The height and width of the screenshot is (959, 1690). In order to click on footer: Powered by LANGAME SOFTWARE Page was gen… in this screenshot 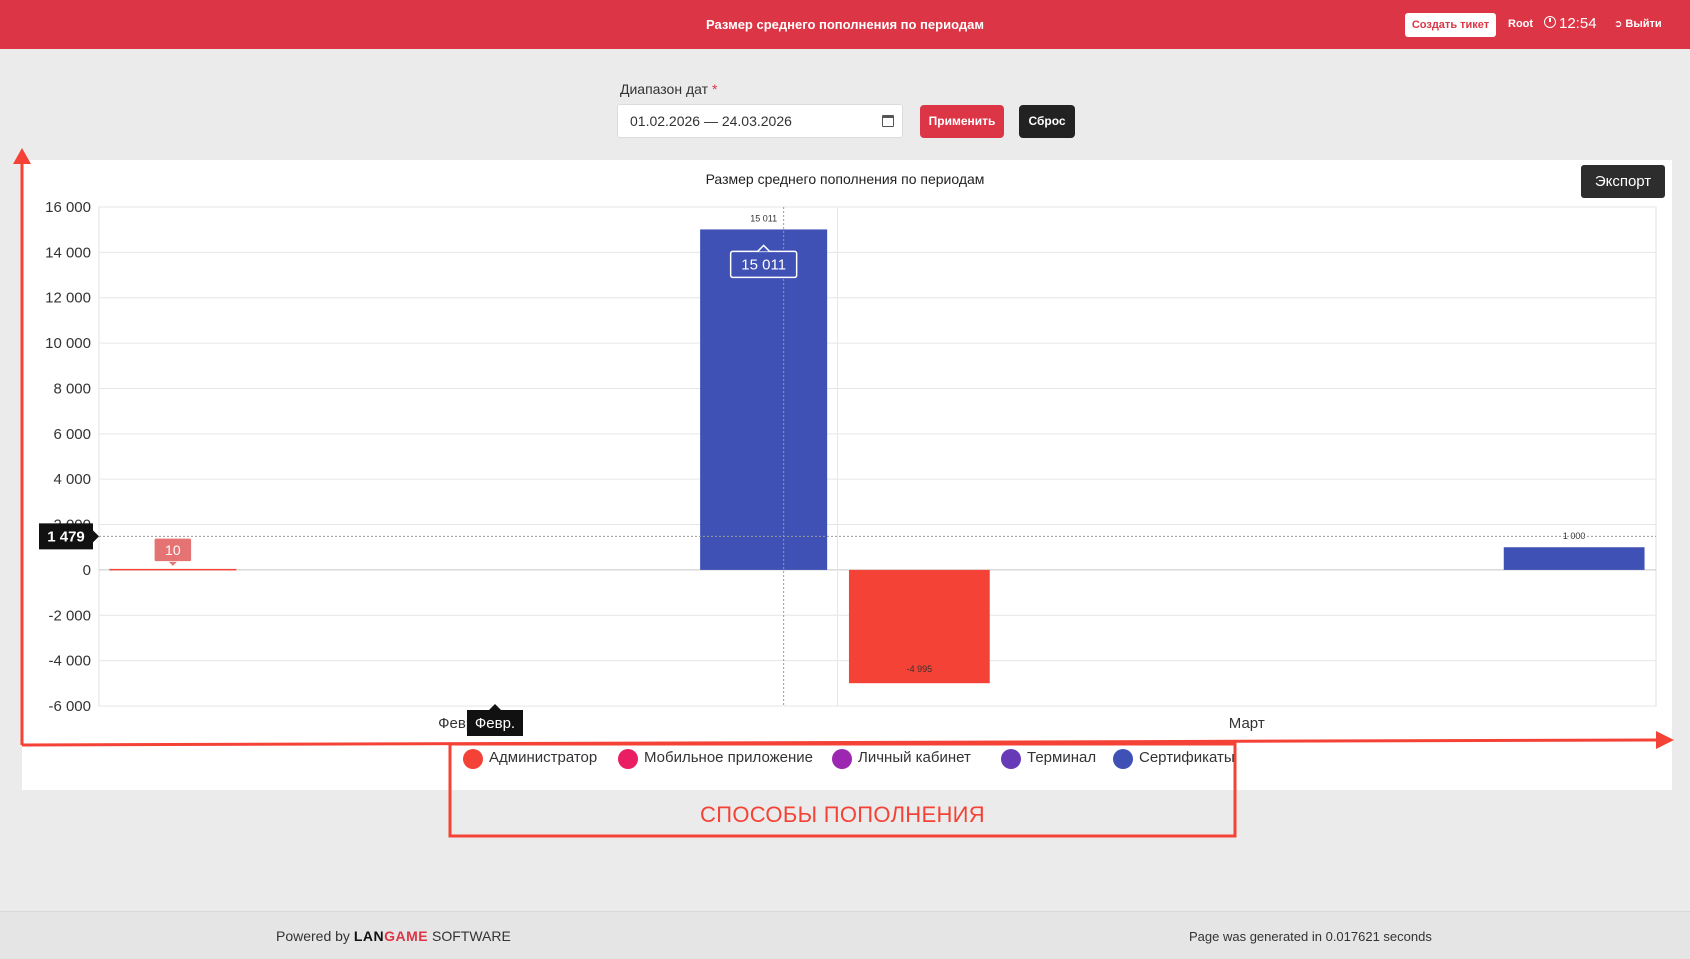, I will do `click(845, 935)`.